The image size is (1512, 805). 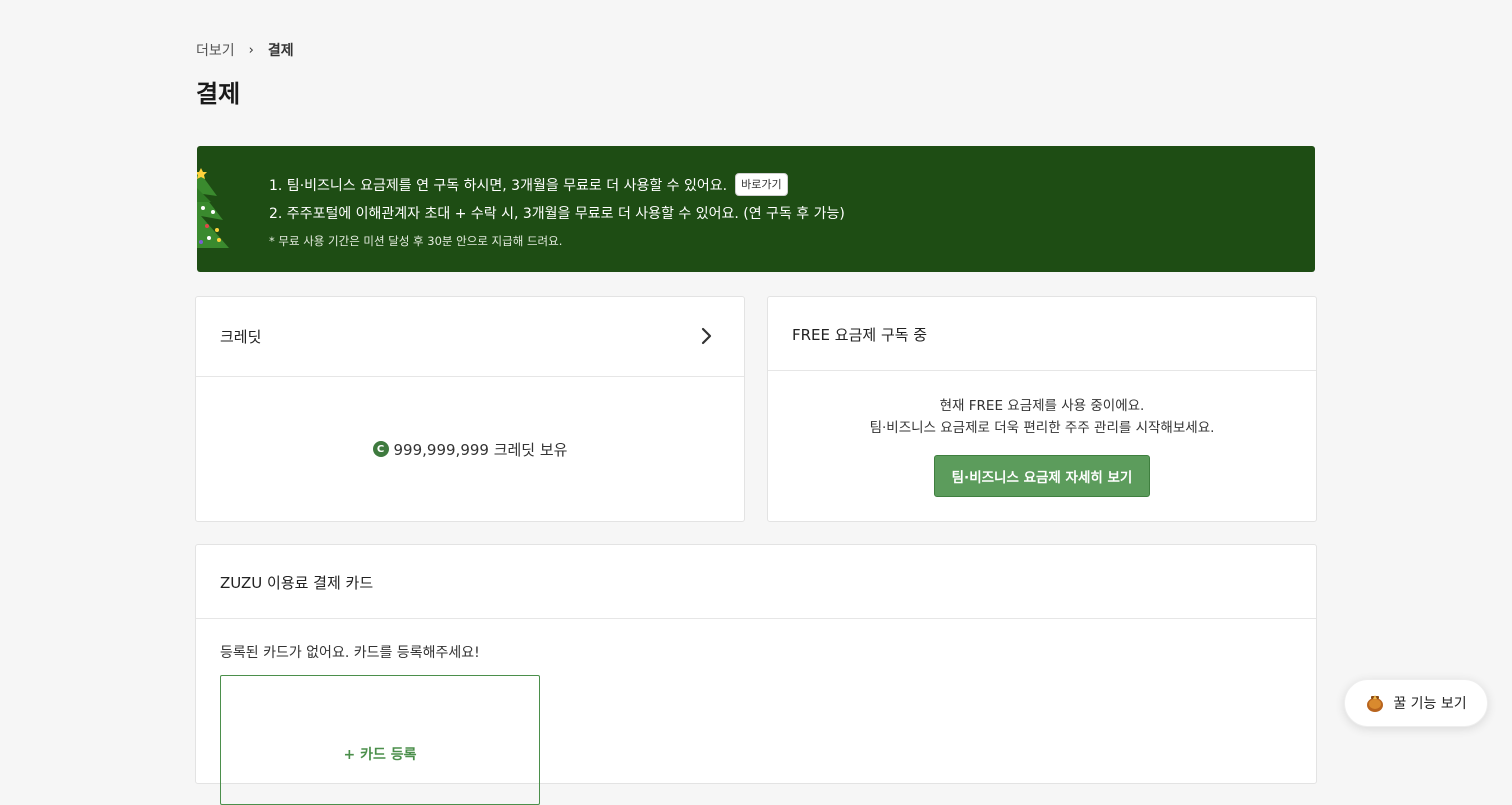 What do you see at coordinates (1042, 406) in the screenshot?
I see `plan-desc-1: 현재 FREE 요금제를 사용 중이에요.` at bounding box center [1042, 406].